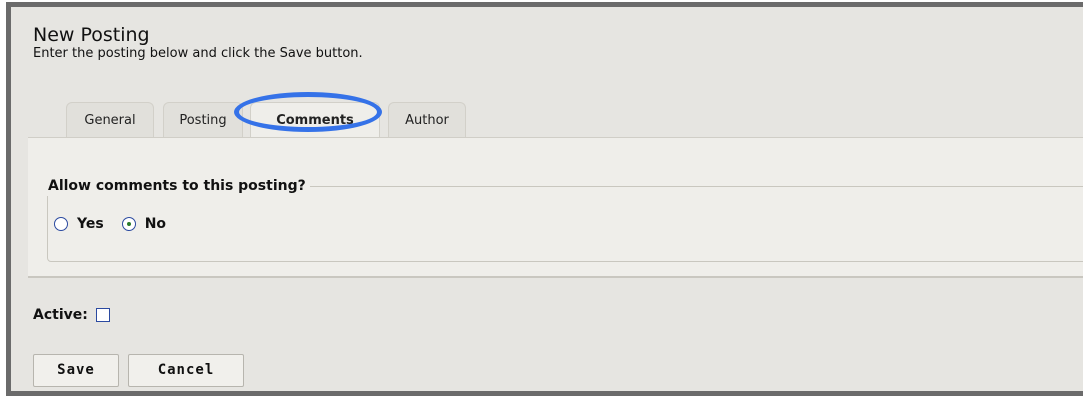  I want to click on cancel-button: Cancel, so click(186, 370).